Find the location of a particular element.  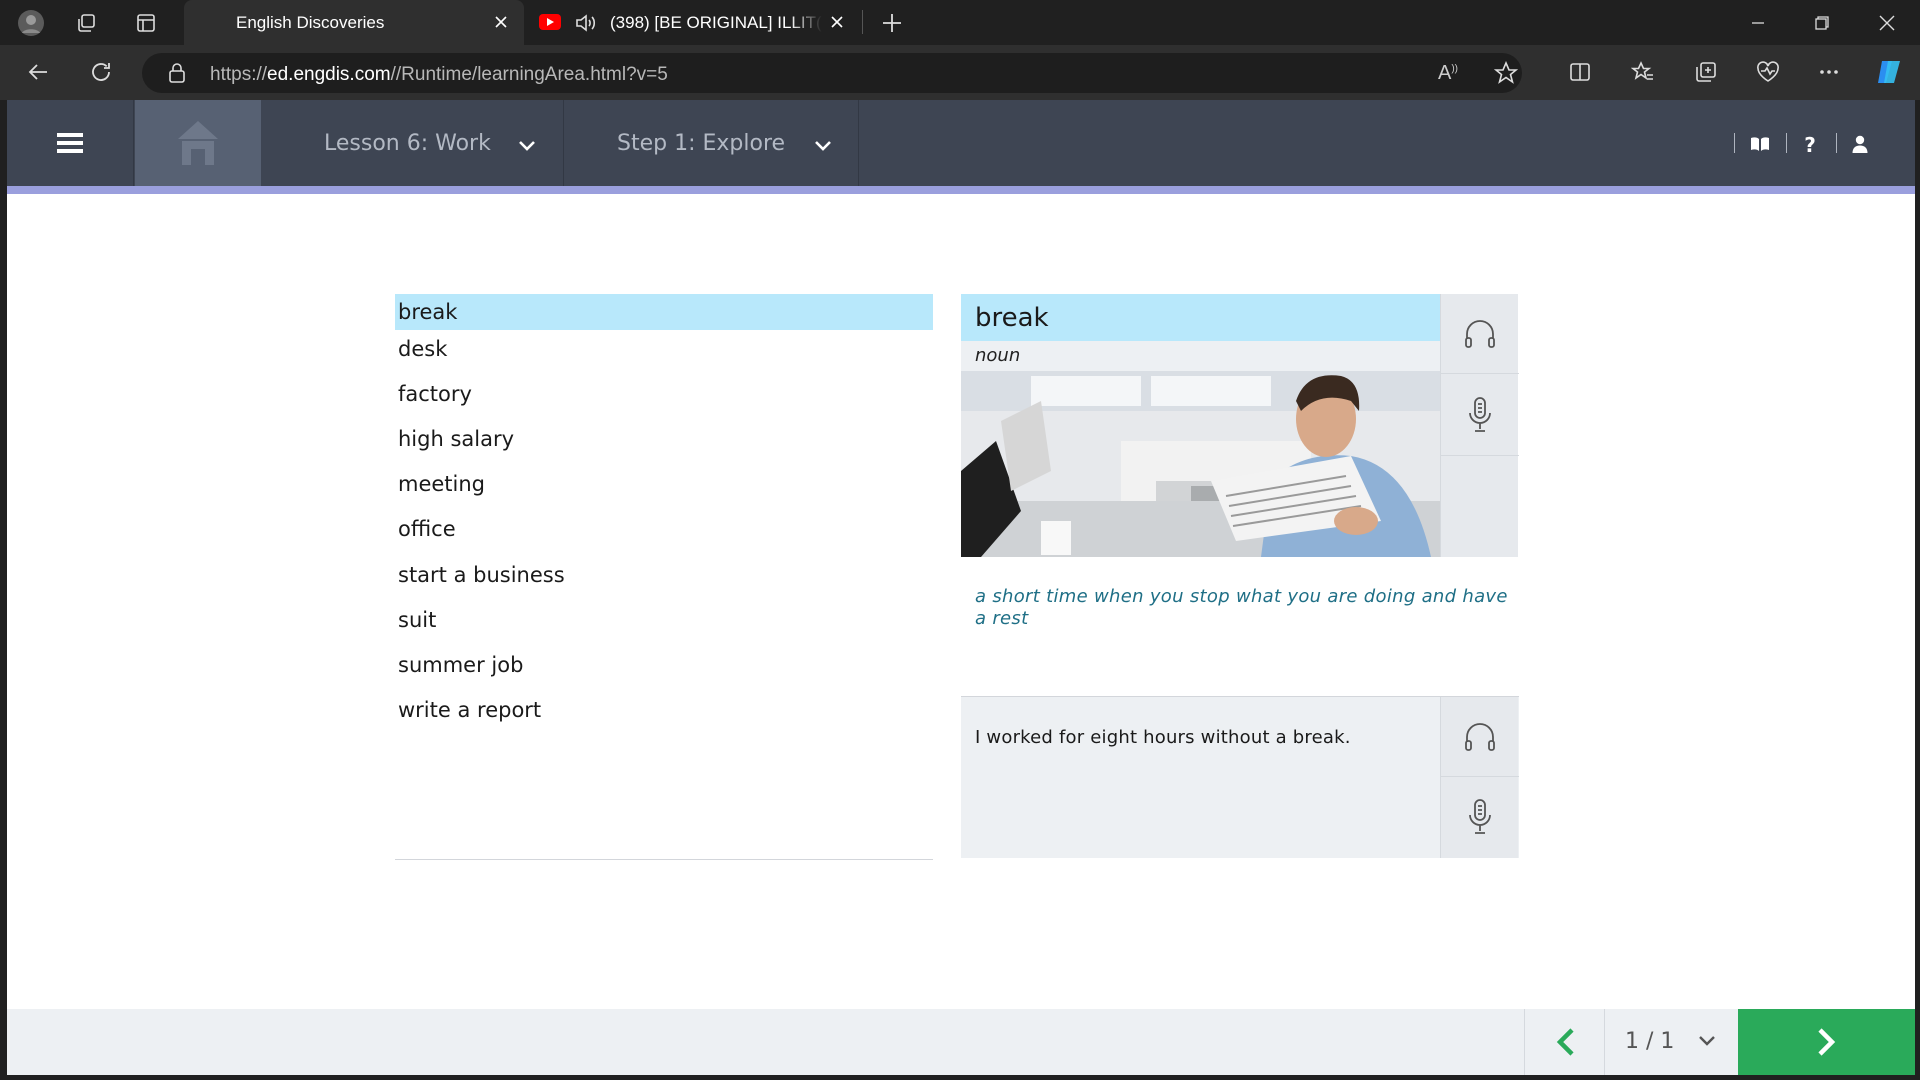

help-icon: ? is located at coordinates (1810, 144).